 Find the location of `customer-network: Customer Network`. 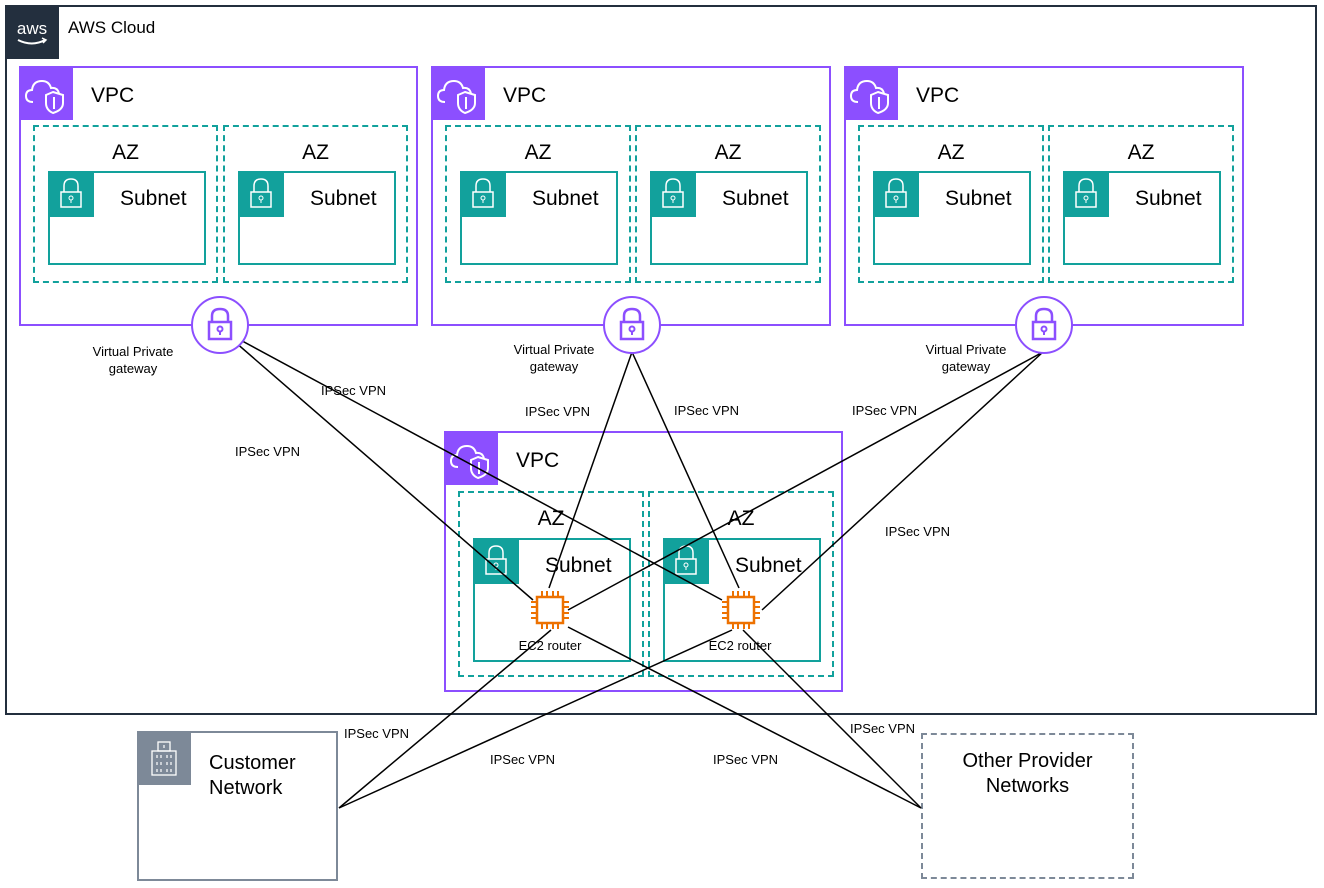

customer-network: Customer Network is located at coordinates (237, 806).